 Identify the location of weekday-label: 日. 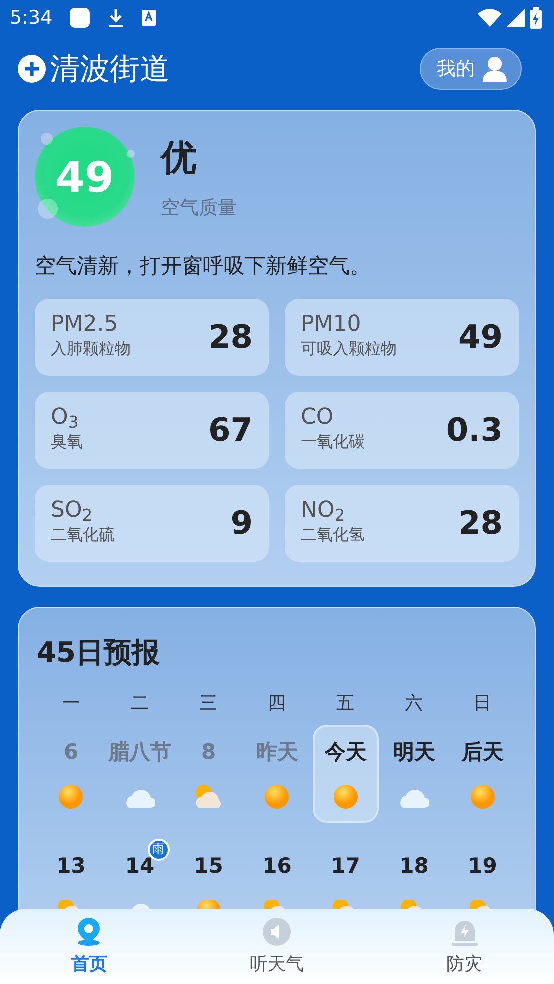
(483, 703).